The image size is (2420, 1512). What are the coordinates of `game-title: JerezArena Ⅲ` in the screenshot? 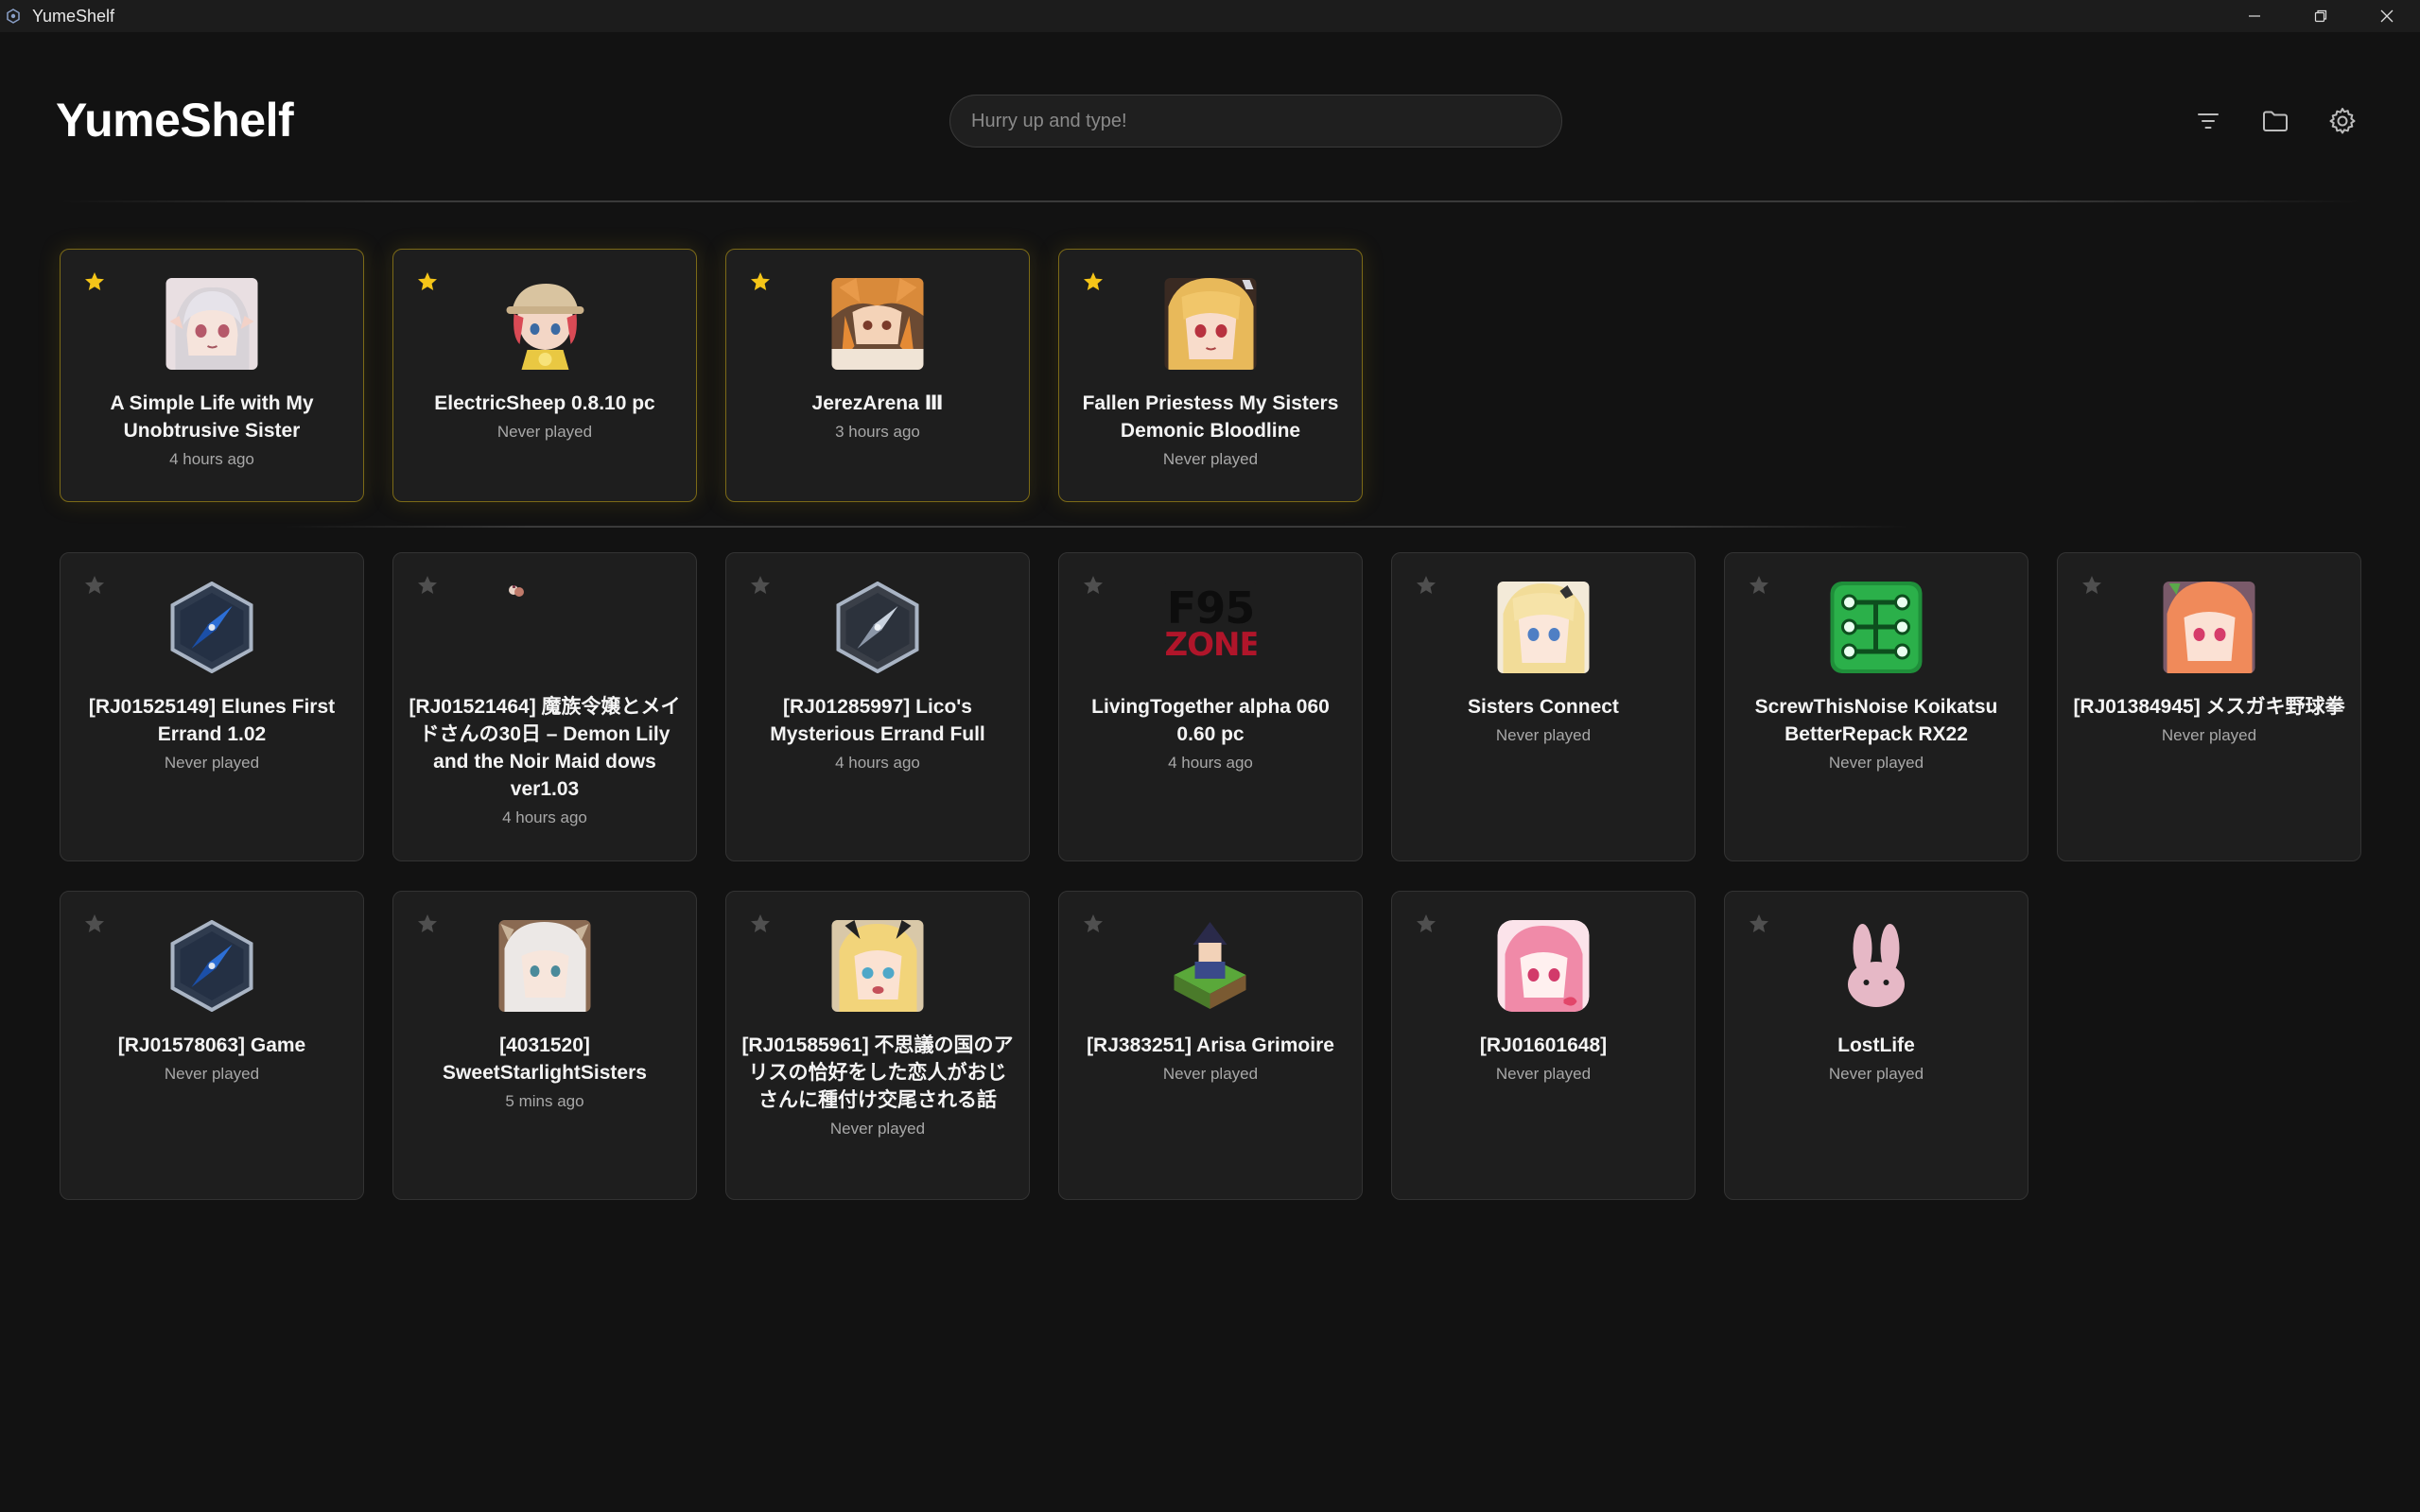 It's located at (878, 403).